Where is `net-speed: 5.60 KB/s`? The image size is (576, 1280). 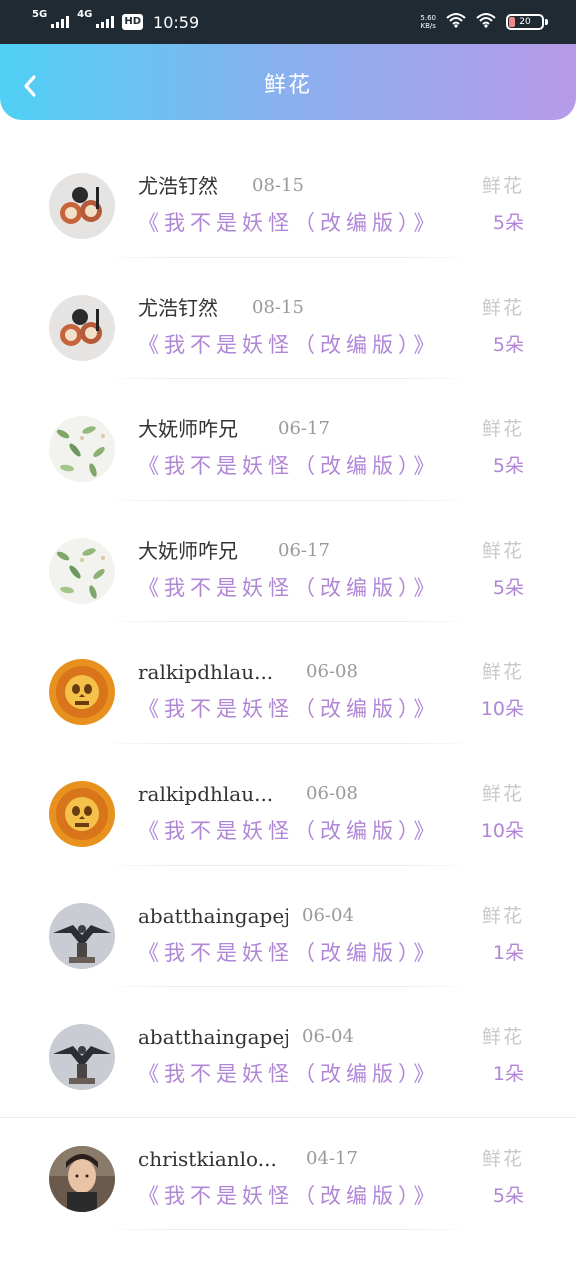
net-speed: 5.60 KB/s is located at coordinates (428, 22).